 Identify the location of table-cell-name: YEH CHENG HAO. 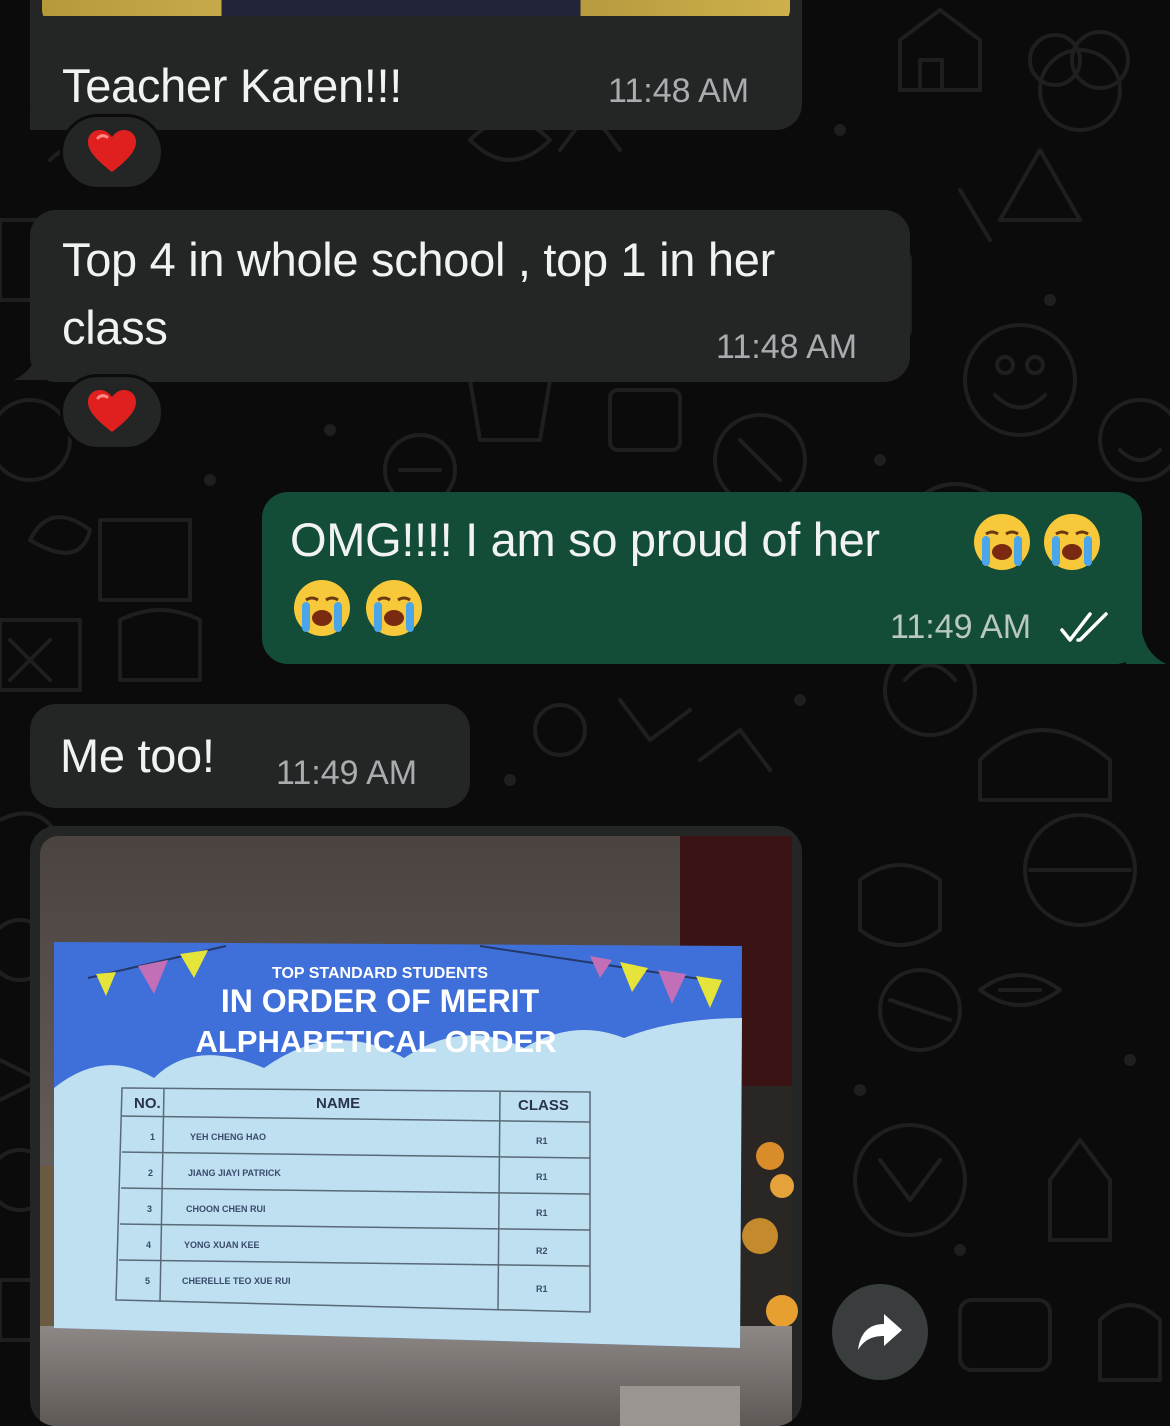
(228, 1137).